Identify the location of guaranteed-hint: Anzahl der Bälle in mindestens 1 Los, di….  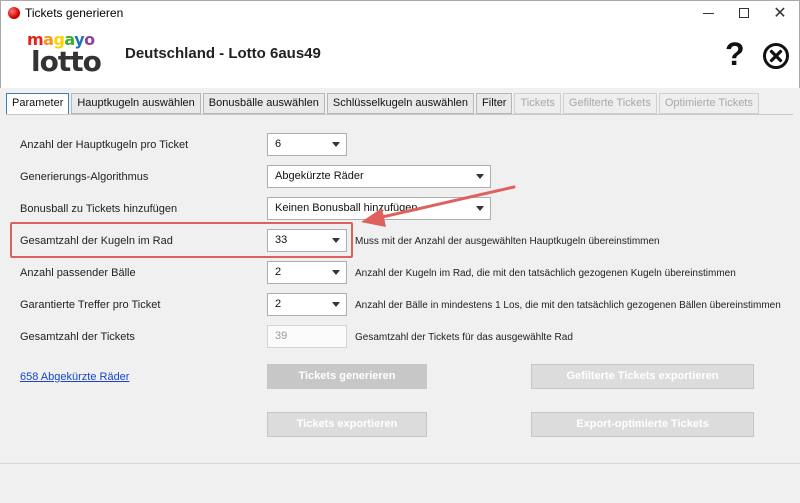
(568, 305).